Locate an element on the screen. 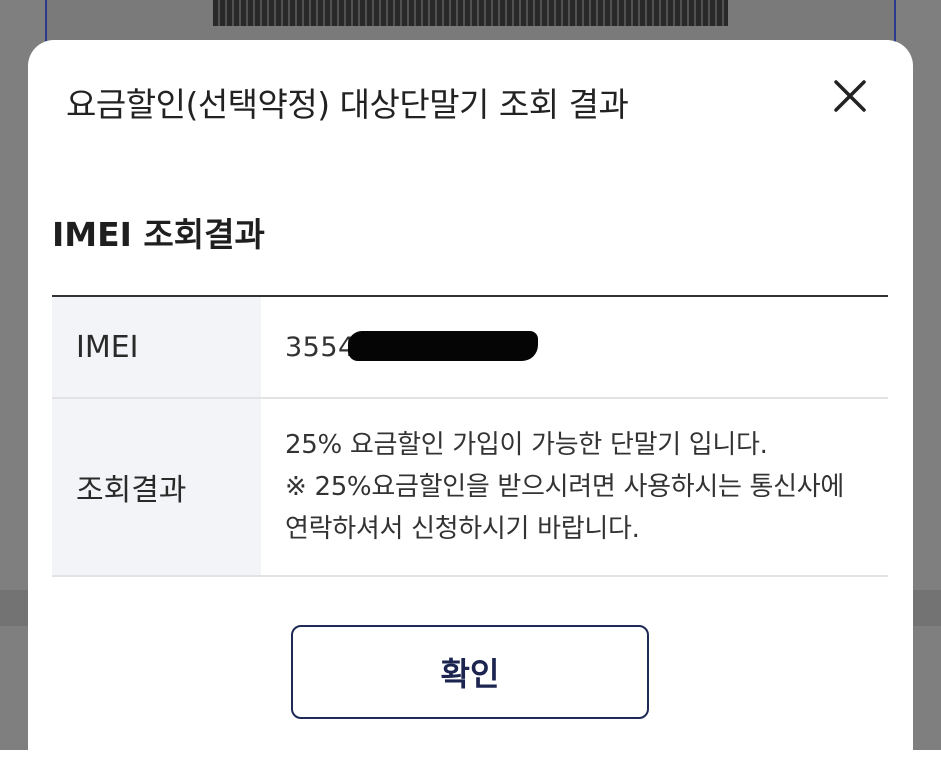 This screenshot has height=780, width=941. redaction-mark is located at coordinates (443, 346).